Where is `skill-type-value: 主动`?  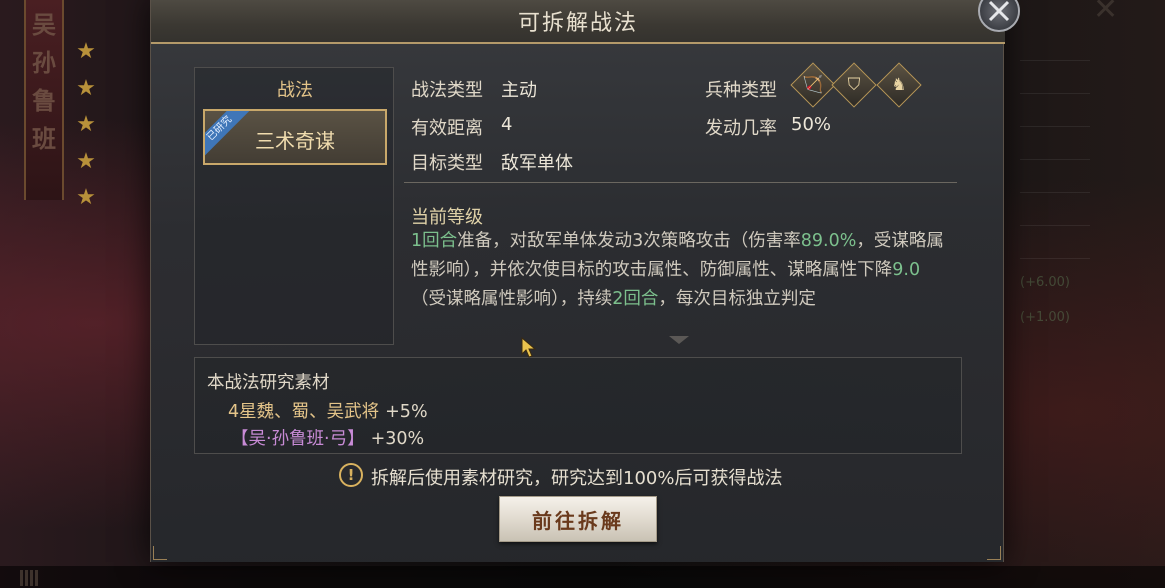
skill-type-value: 主动 is located at coordinates (519, 90).